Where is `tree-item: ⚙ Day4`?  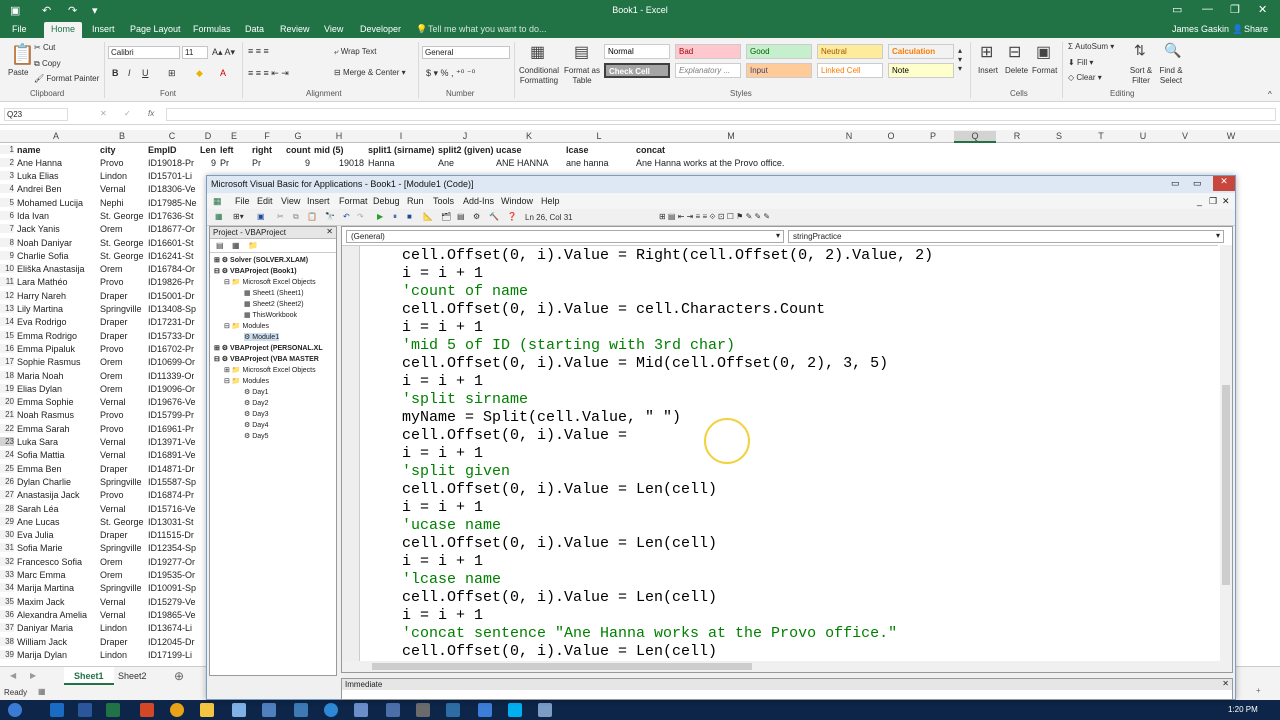 tree-item: ⚙ Day4 is located at coordinates (256, 425).